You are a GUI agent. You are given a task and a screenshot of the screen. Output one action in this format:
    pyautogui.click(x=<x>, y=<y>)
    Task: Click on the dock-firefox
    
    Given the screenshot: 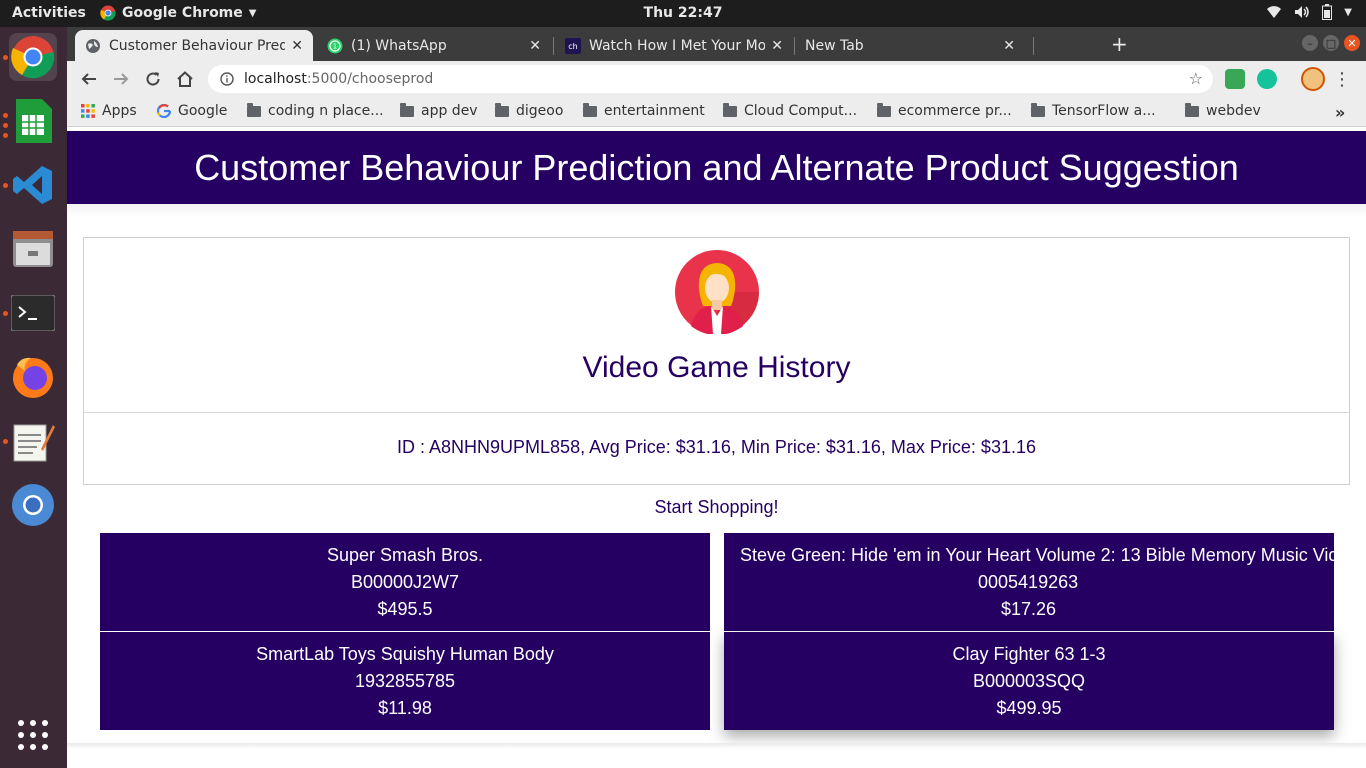 What is the action you would take?
    pyautogui.click(x=33, y=377)
    